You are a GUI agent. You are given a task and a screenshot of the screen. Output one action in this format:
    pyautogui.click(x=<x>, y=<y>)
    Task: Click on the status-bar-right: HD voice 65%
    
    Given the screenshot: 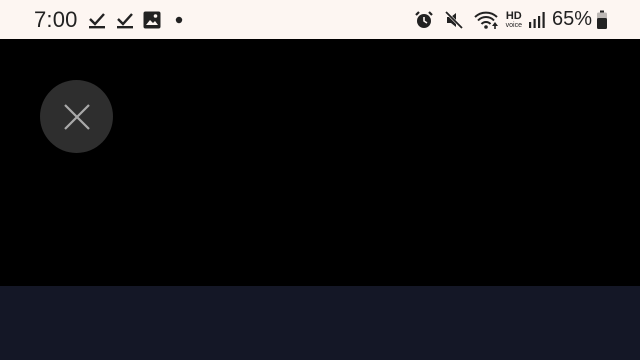 What is the action you would take?
    pyautogui.click(x=511, y=19)
    